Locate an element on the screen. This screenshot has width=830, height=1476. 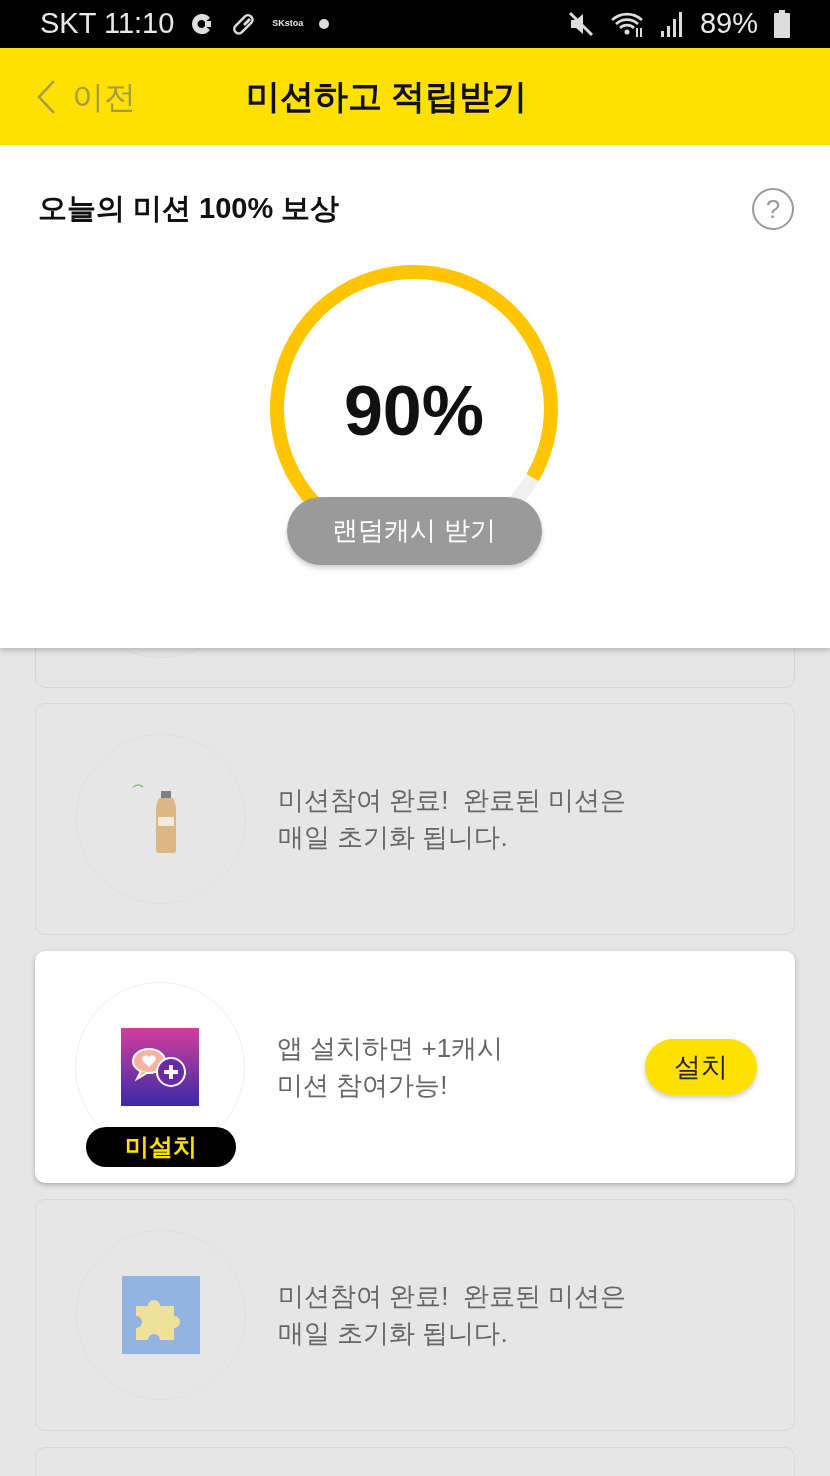
status-app-label: SKstoa is located at coordinates (288, 24).